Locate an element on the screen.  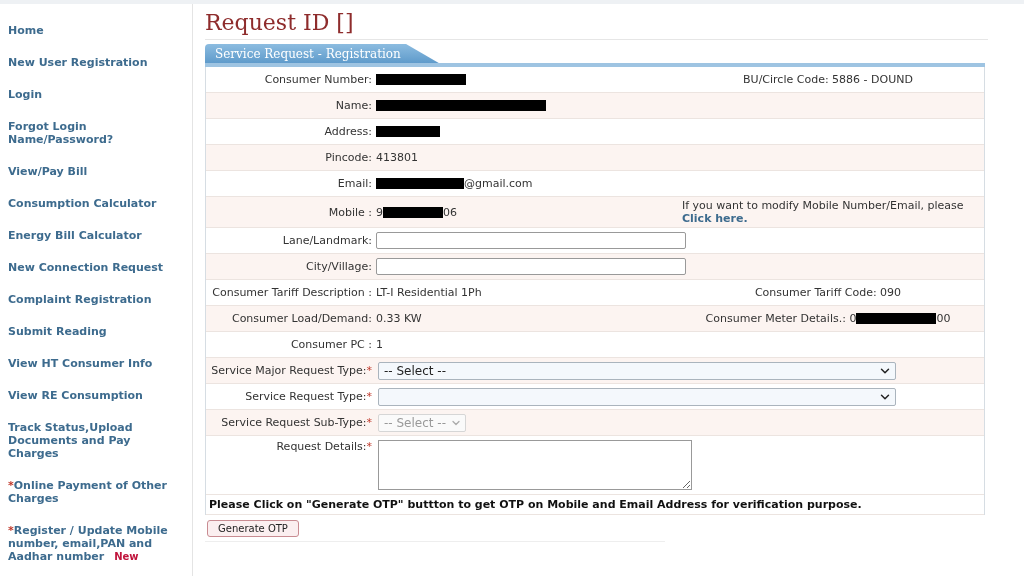
field-label: Consumer Number: is located at coordinates (318, 79).